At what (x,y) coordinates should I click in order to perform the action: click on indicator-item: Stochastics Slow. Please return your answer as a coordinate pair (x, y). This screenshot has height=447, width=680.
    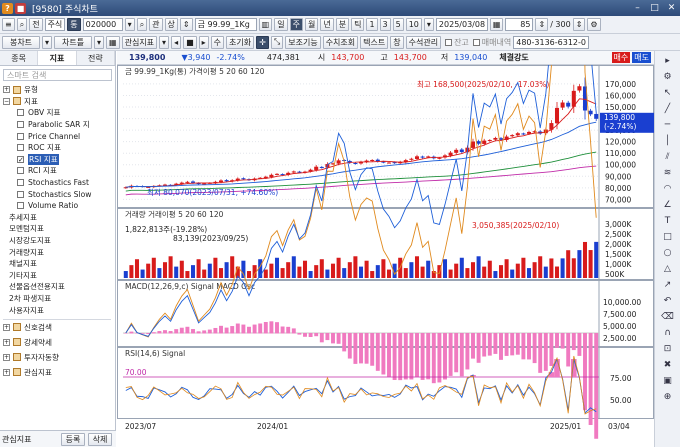
    Looking at the image, I should click on (59, 194).